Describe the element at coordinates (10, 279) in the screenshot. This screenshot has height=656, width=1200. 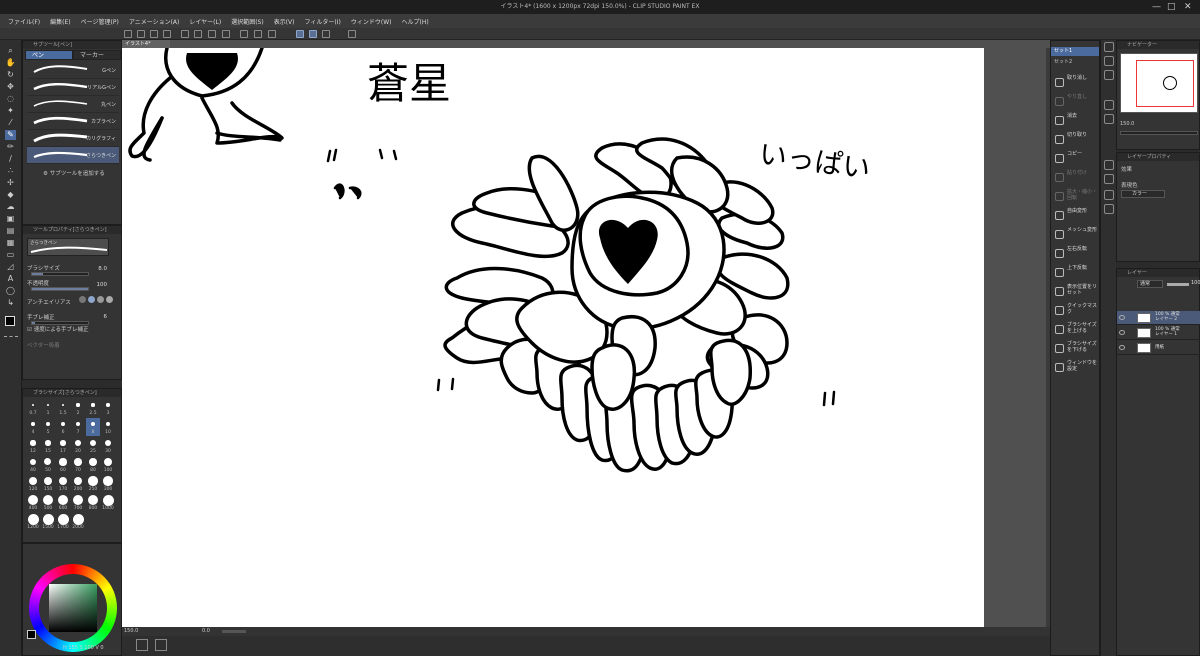
I see `text-tool-icon: A` at that location.